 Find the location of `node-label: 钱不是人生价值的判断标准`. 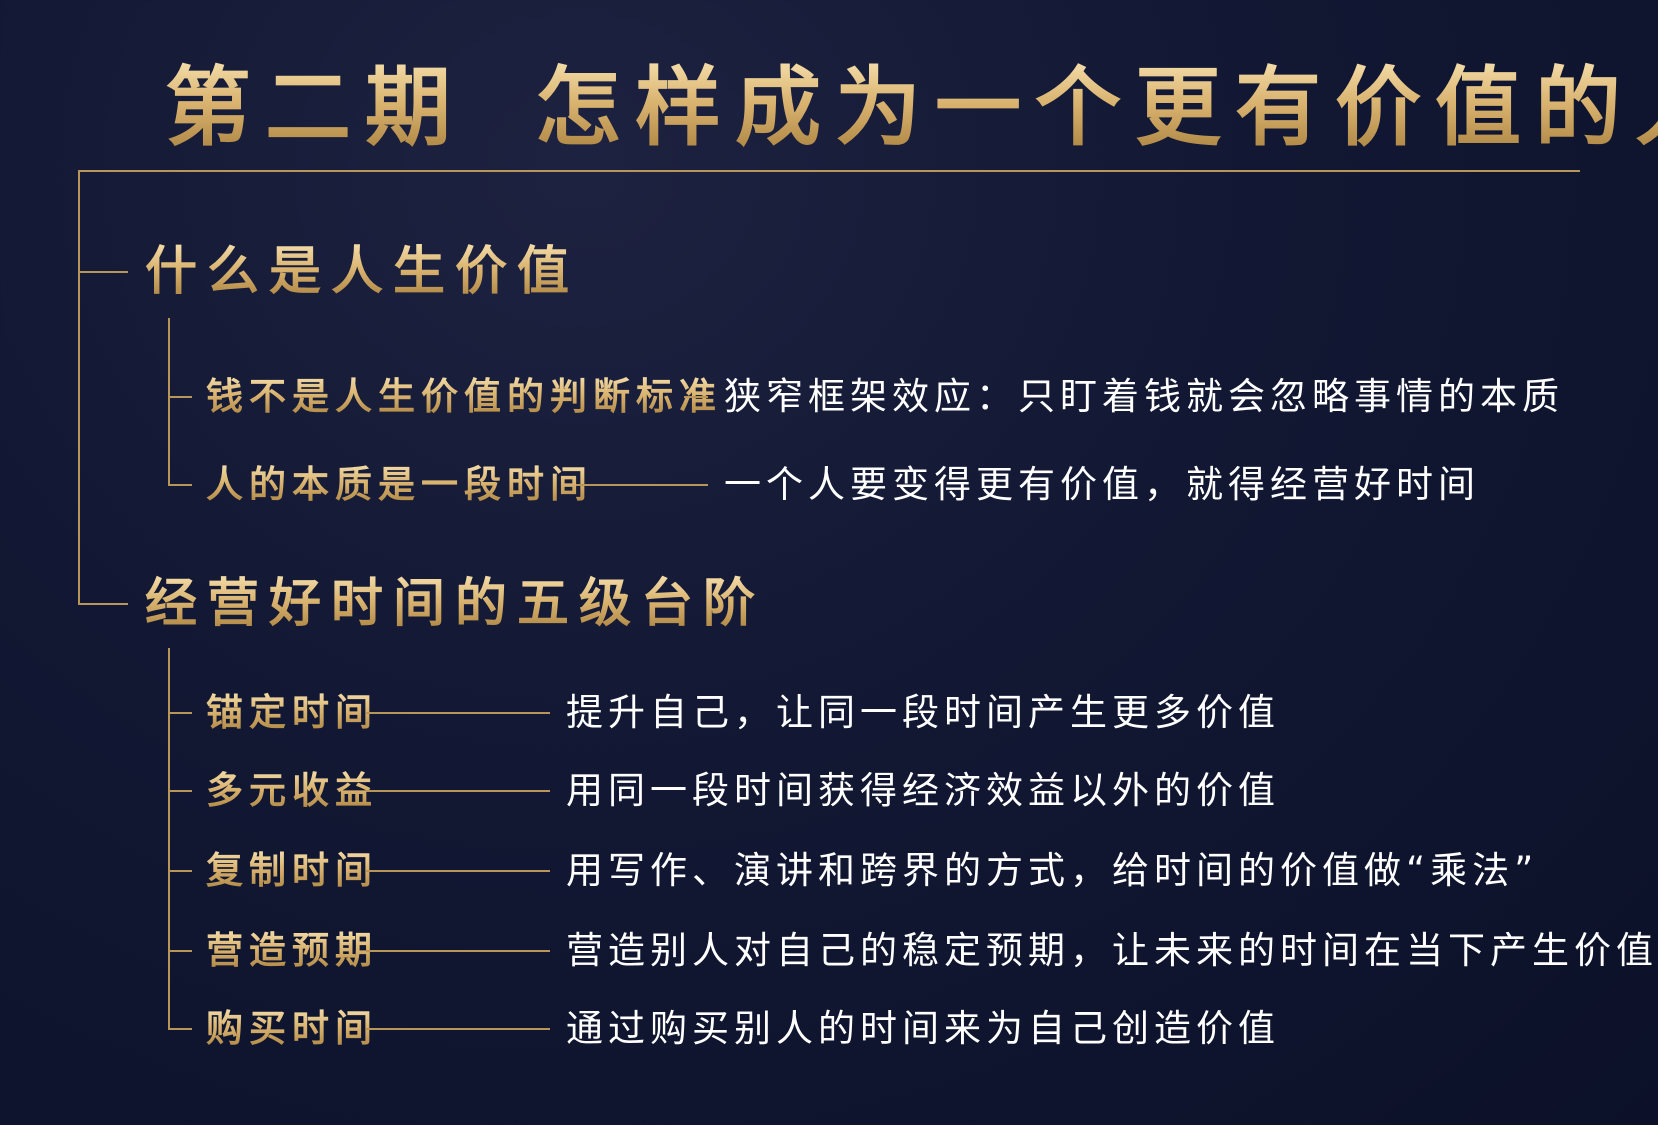

node-label: 钱不是人生价值的判断标准 is located at coordinates (464, 396).